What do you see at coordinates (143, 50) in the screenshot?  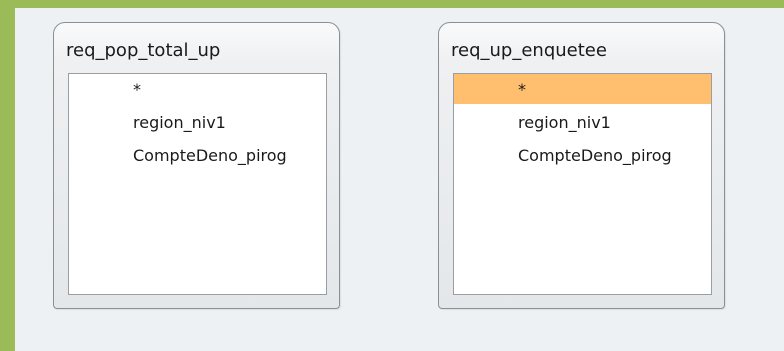 I see `table-title: req_pop_total_up` at bounding box center [143, 50].